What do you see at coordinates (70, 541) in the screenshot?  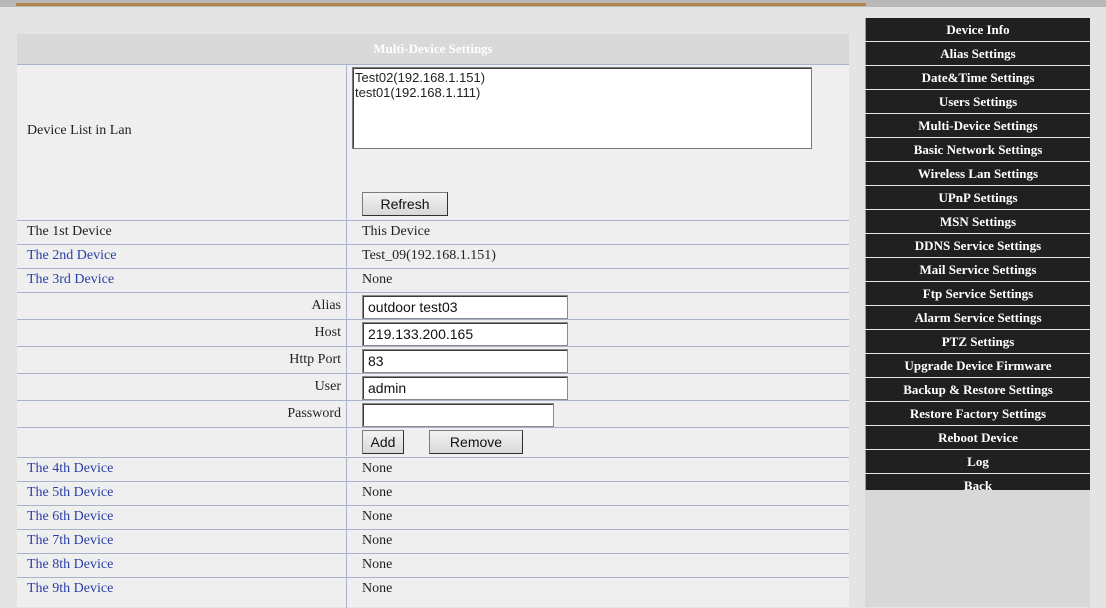 I see `device-link: The 7th Device` at bounding box center [70, 541].